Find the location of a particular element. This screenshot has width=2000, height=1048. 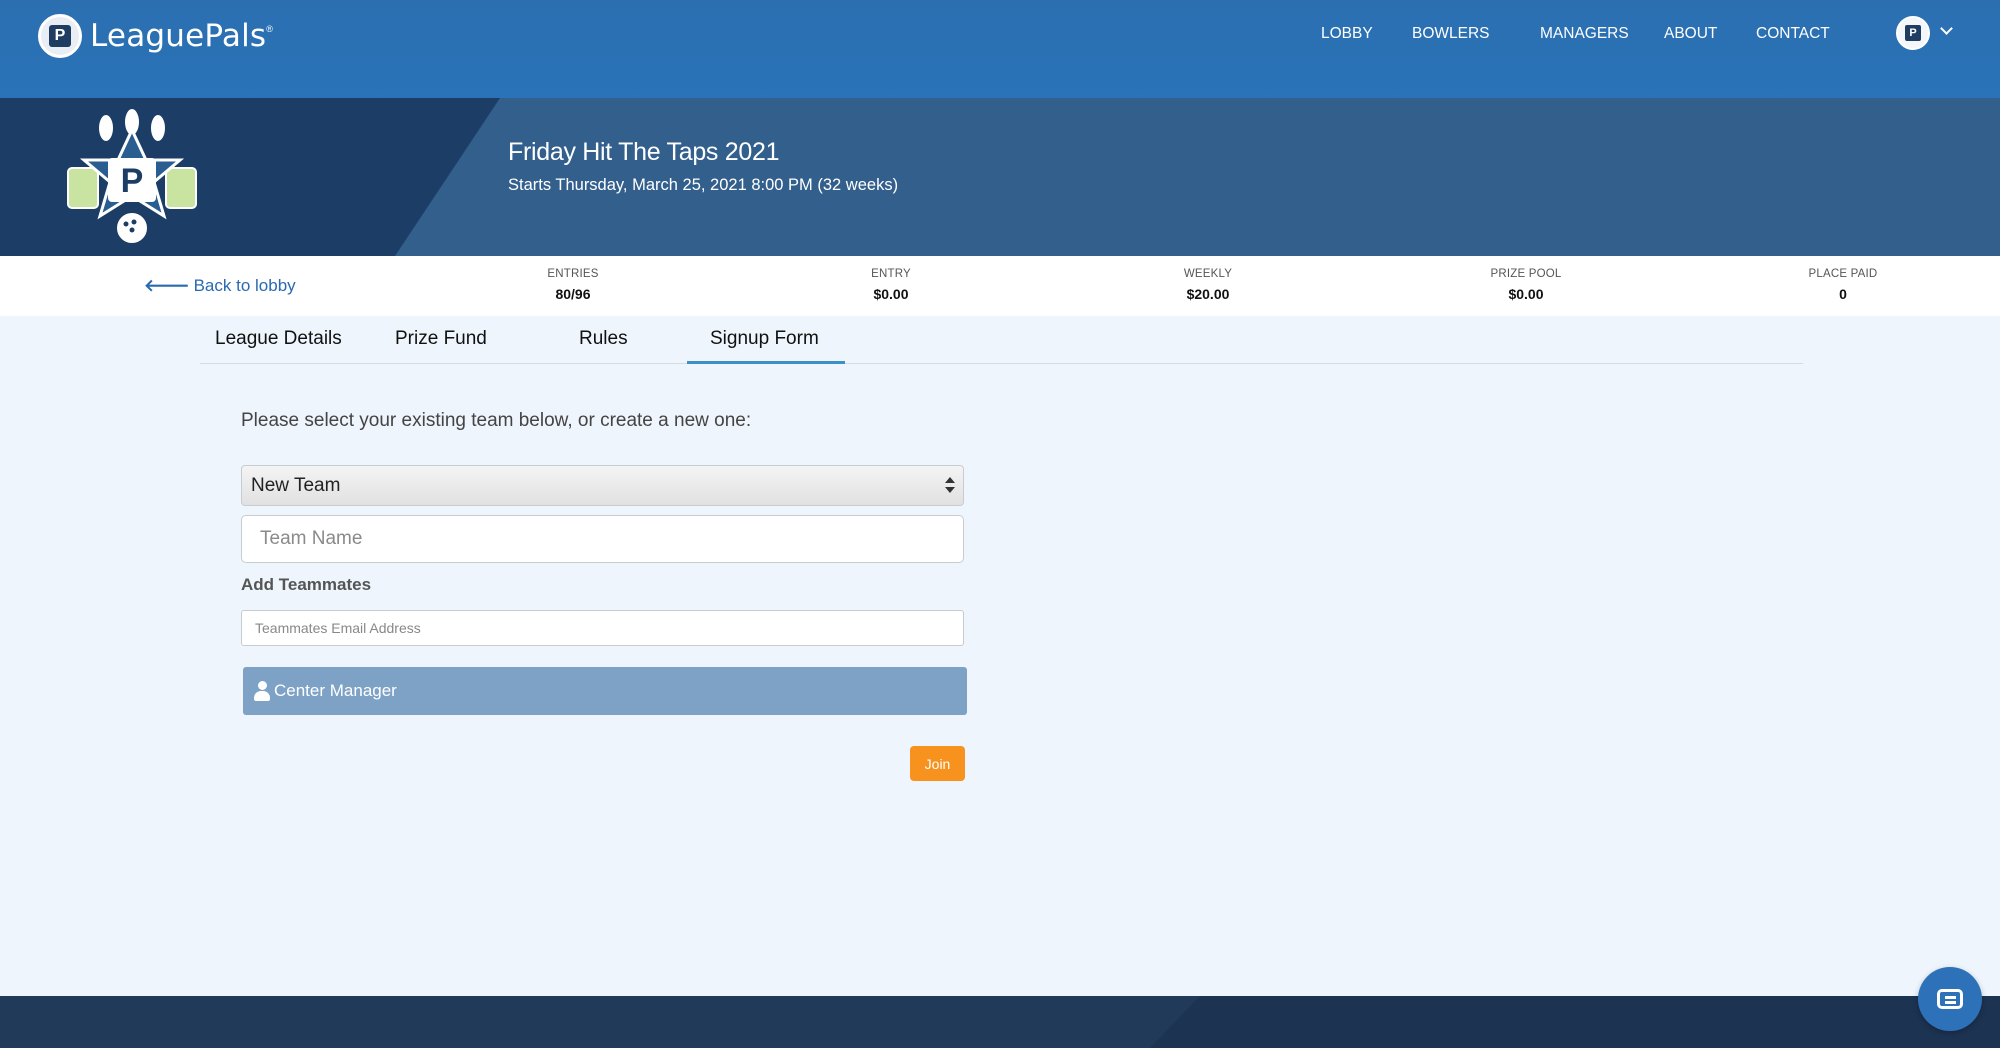

stat-label: PLACE PAID is located at coordinates (1843, 274).